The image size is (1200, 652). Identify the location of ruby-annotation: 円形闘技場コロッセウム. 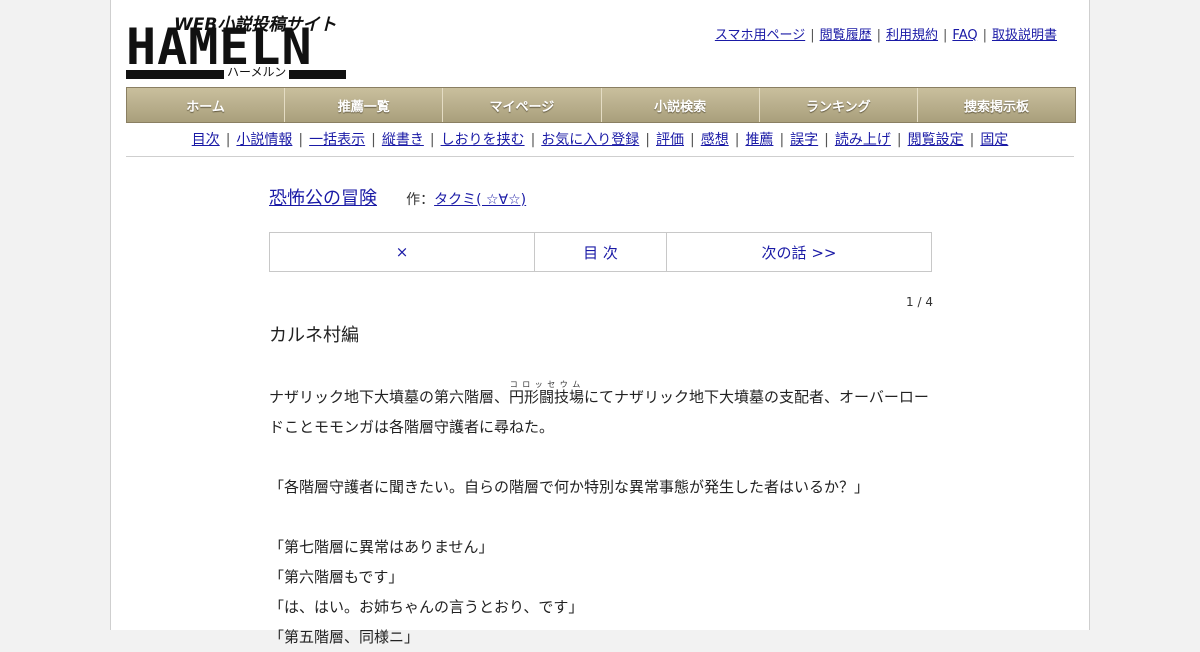
(547, 393).